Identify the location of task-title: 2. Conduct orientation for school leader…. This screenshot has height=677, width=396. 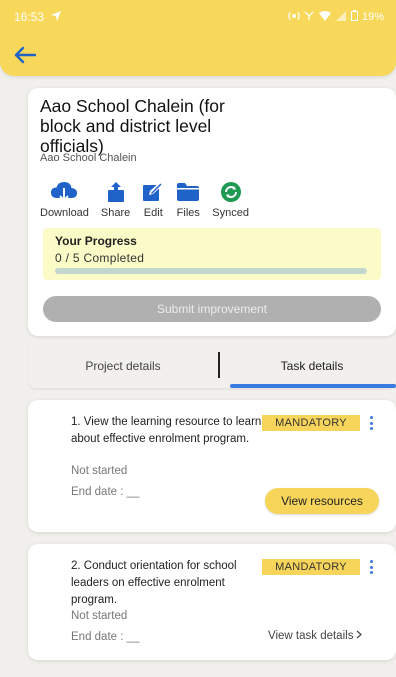
(154, 583).